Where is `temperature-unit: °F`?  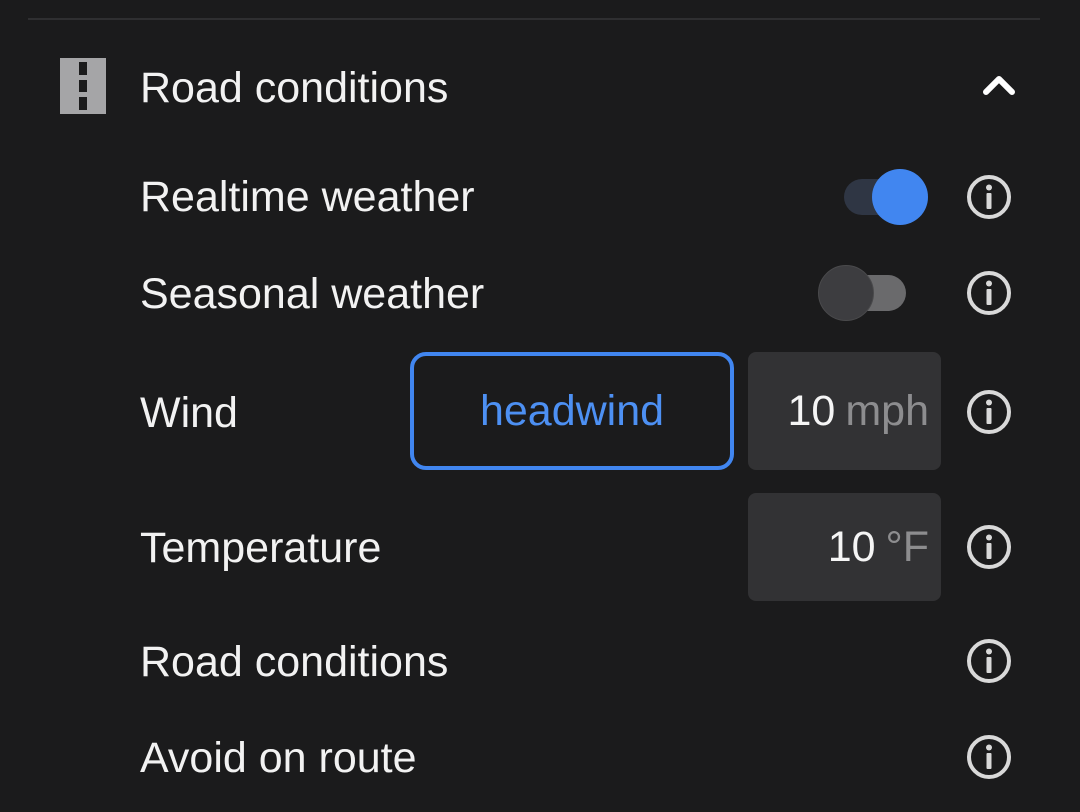
temperature-unit: °F is located at coordinates (907, 546).